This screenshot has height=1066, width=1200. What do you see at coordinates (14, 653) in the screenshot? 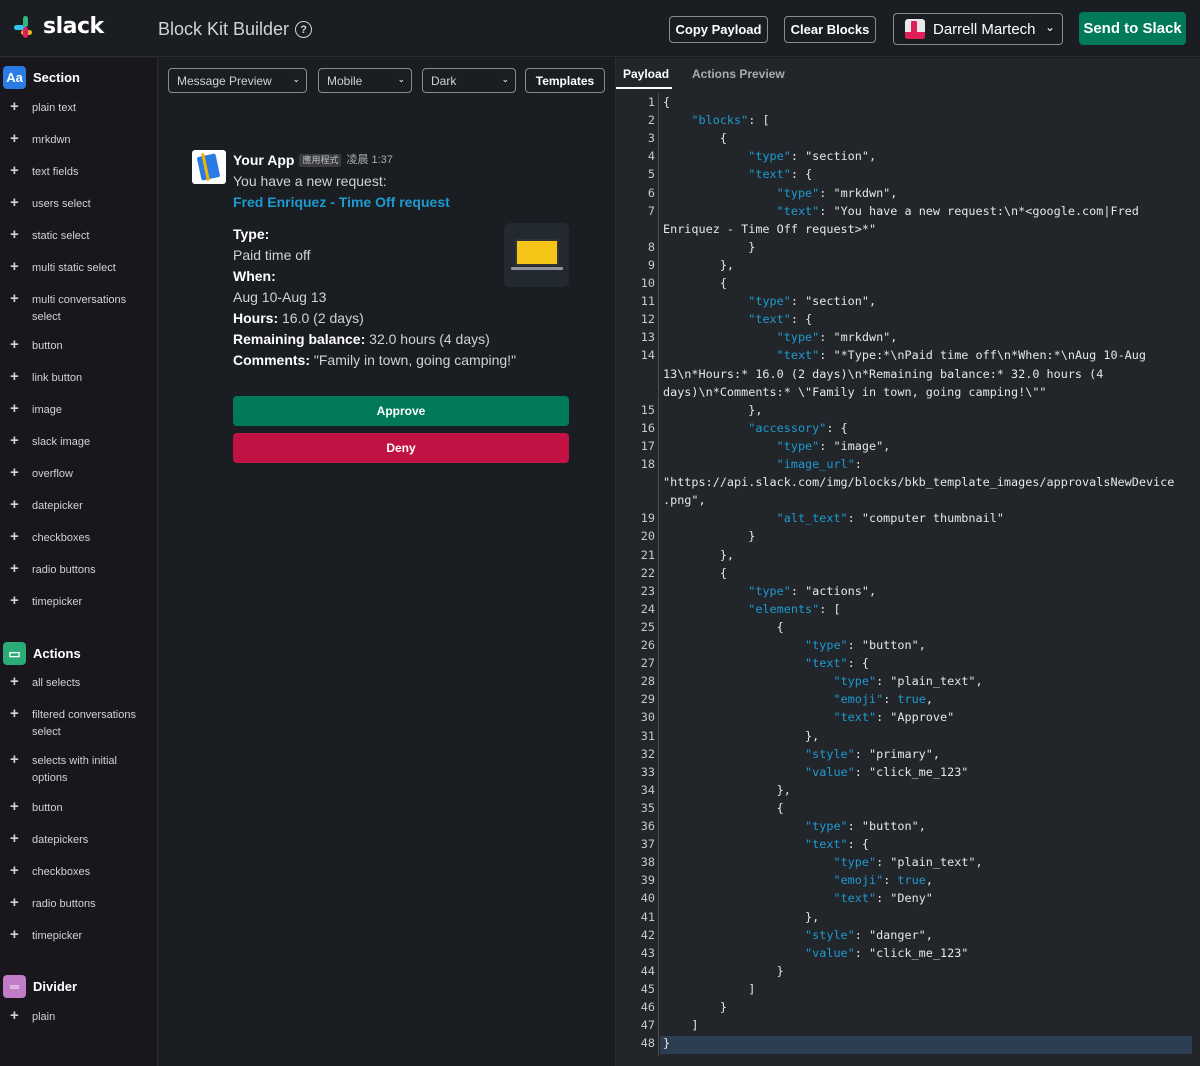
I see `actions-block-icon: ▭` at bounding box center [14, 653].